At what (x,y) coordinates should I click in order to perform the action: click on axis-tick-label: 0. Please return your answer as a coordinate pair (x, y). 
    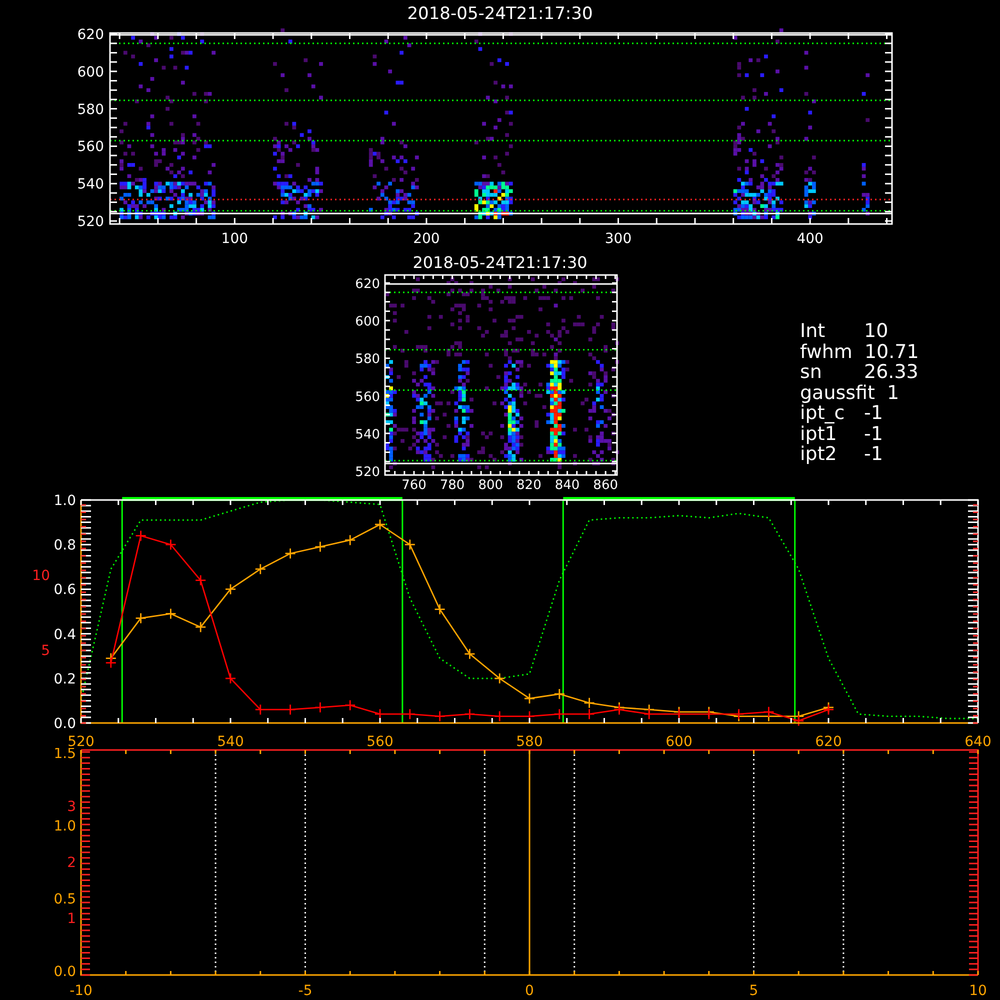
    Looking at the image, I should click on (529, 991).